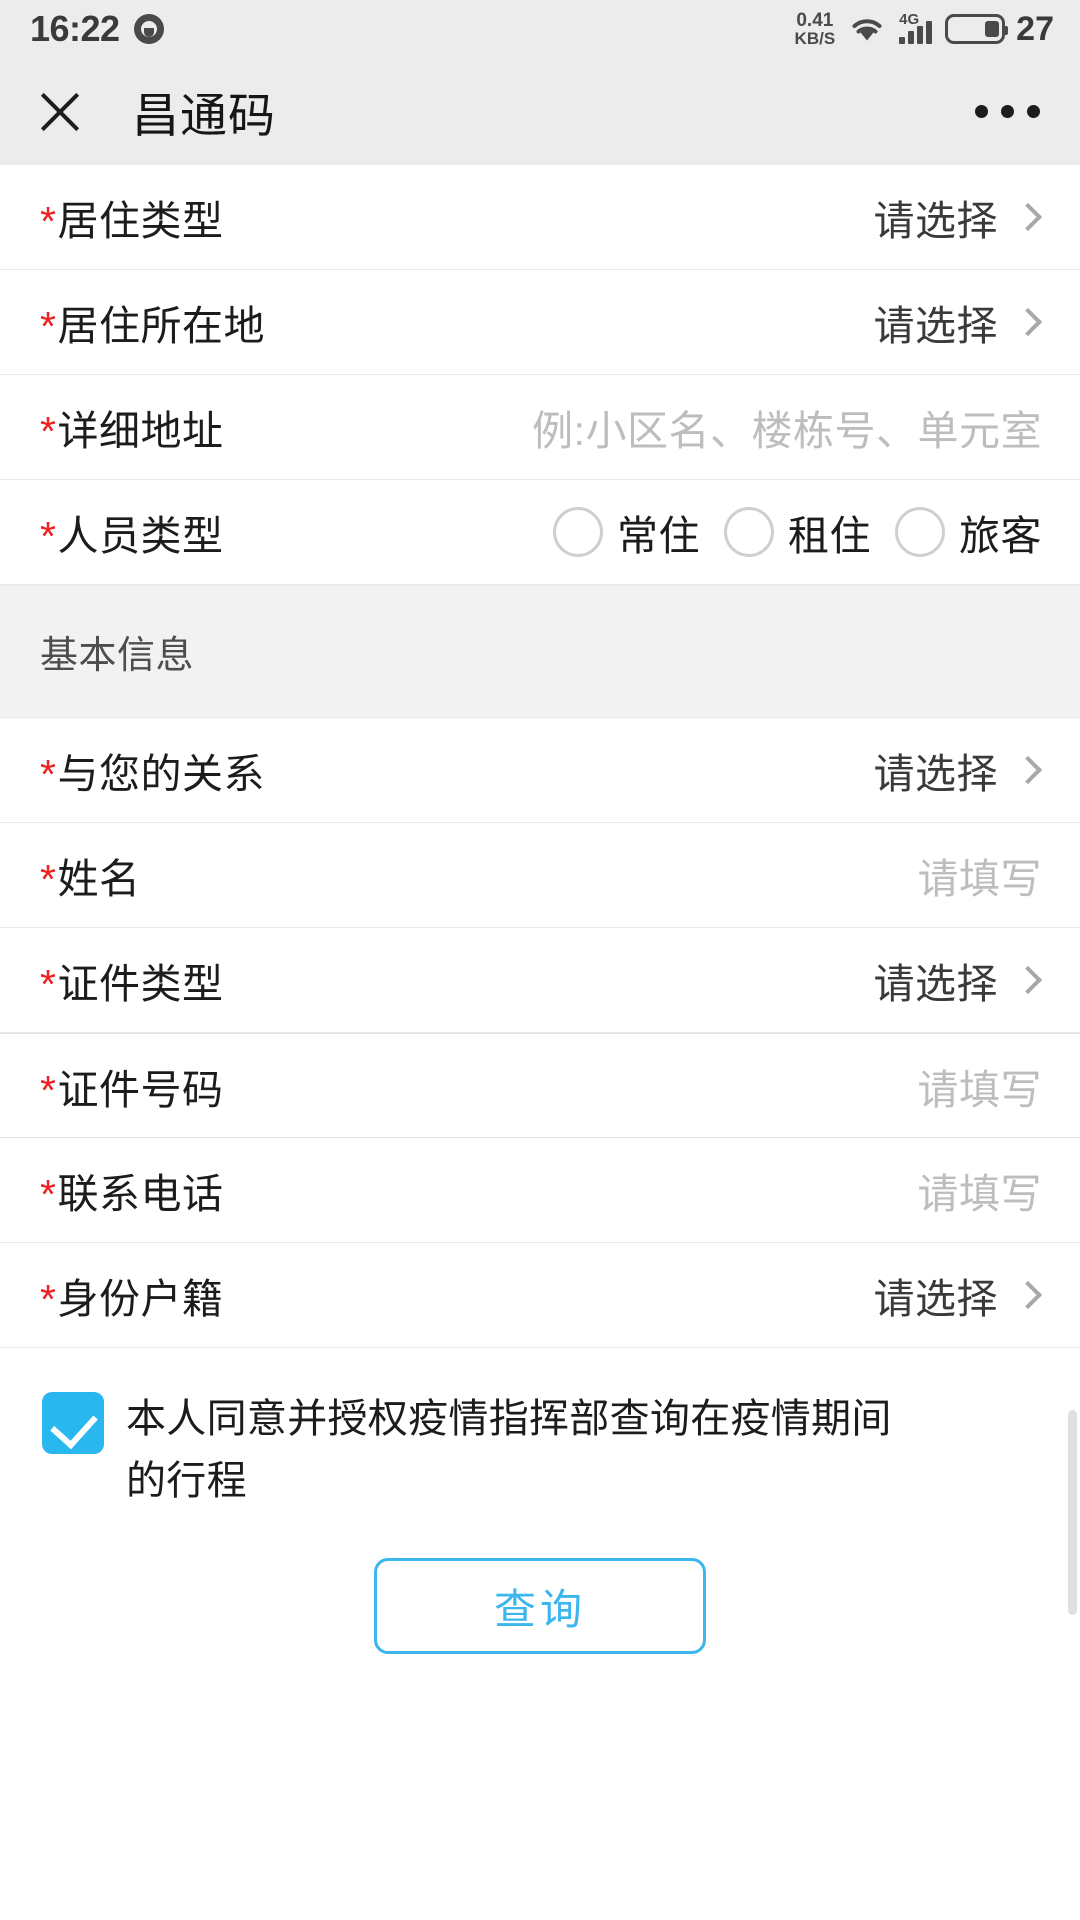  I want to click on form-label: *联系电话, so click(131, 1190).